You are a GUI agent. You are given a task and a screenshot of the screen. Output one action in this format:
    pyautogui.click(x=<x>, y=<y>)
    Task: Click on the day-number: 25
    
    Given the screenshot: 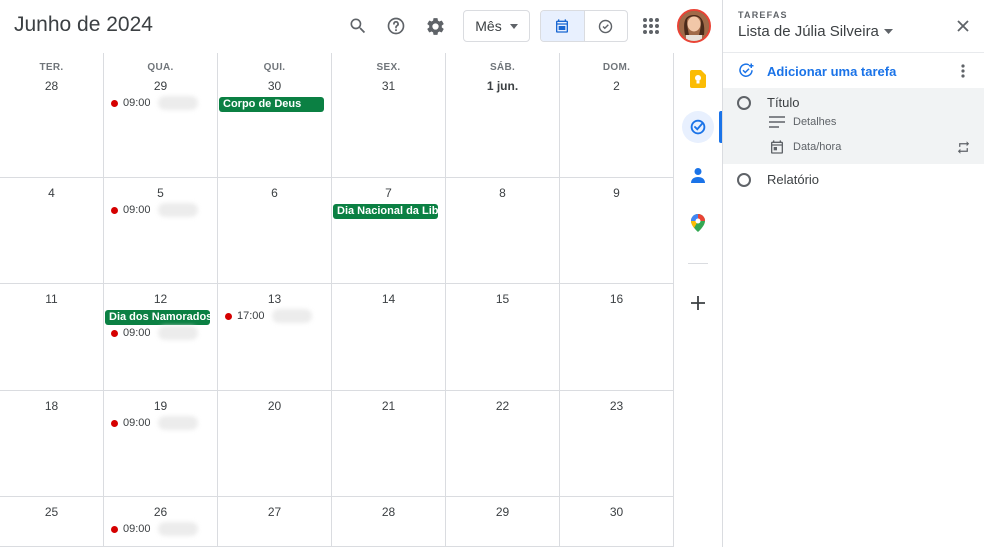 What is the action you would take?
    pyautogui.click(x=51, y=512)
    